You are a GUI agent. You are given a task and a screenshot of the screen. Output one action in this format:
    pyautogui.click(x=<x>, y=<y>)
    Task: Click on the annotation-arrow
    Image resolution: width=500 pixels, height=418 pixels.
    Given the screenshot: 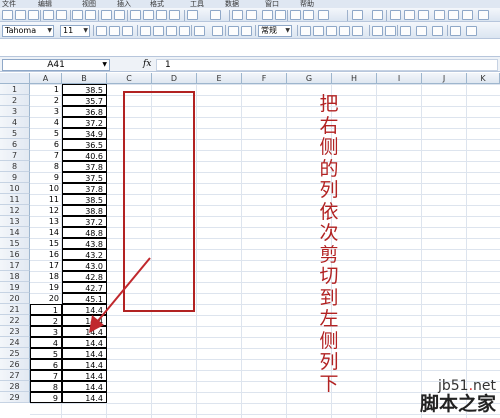 What is the action you would take?
    pyautogui.click(x=120, y=295)
    